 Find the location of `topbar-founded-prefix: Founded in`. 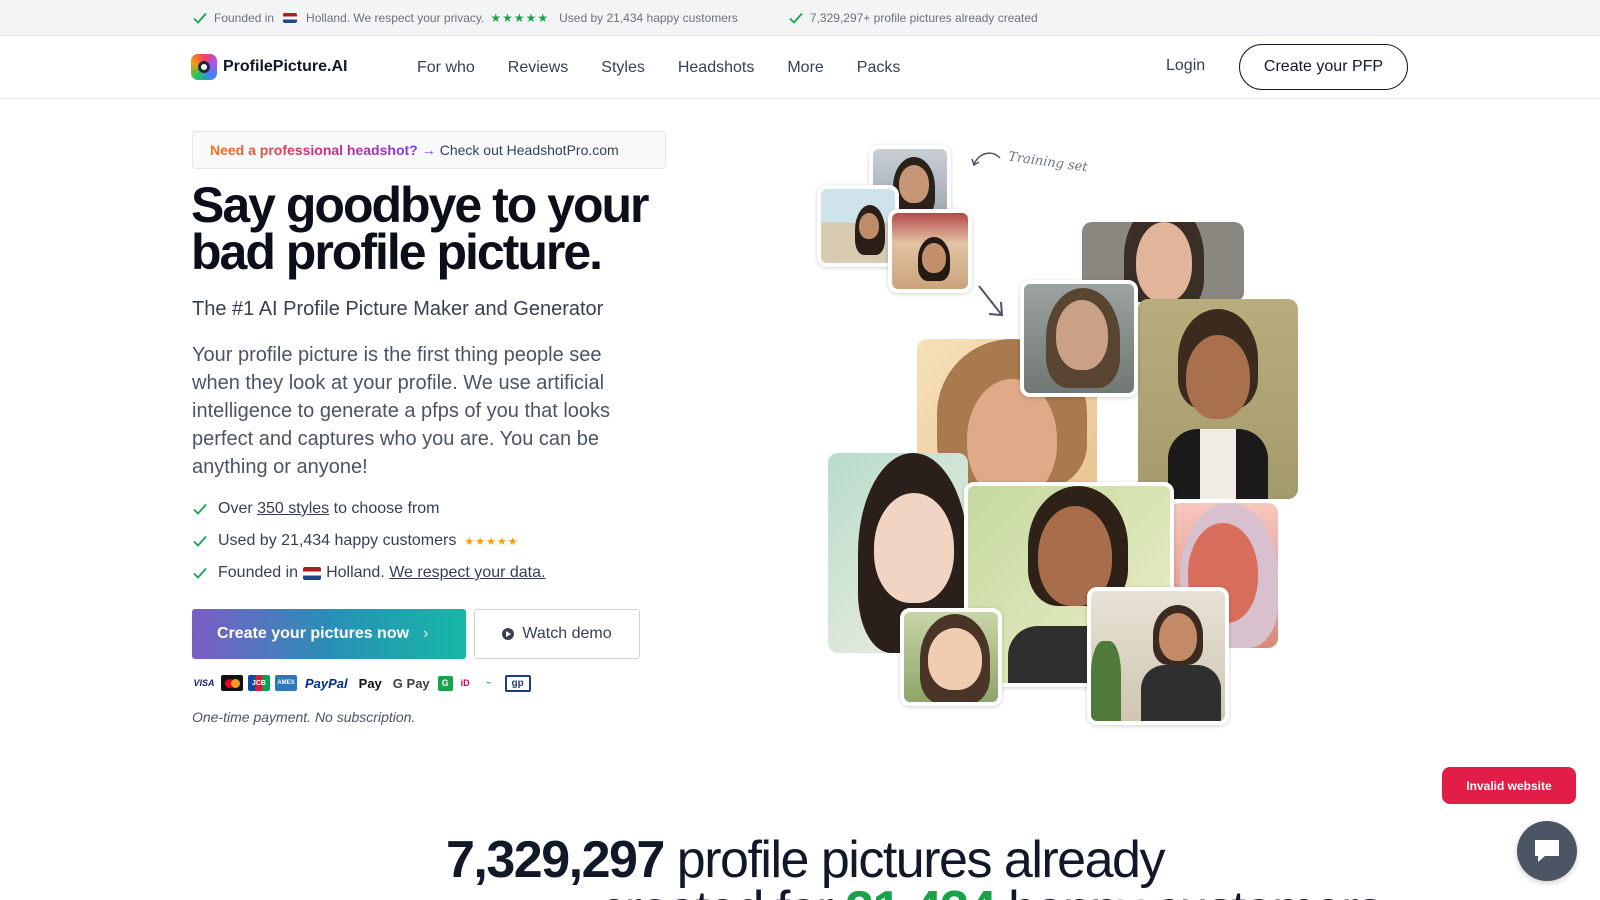

topbar-founded-prefix: Founded in is located at coordinates (244, 17).